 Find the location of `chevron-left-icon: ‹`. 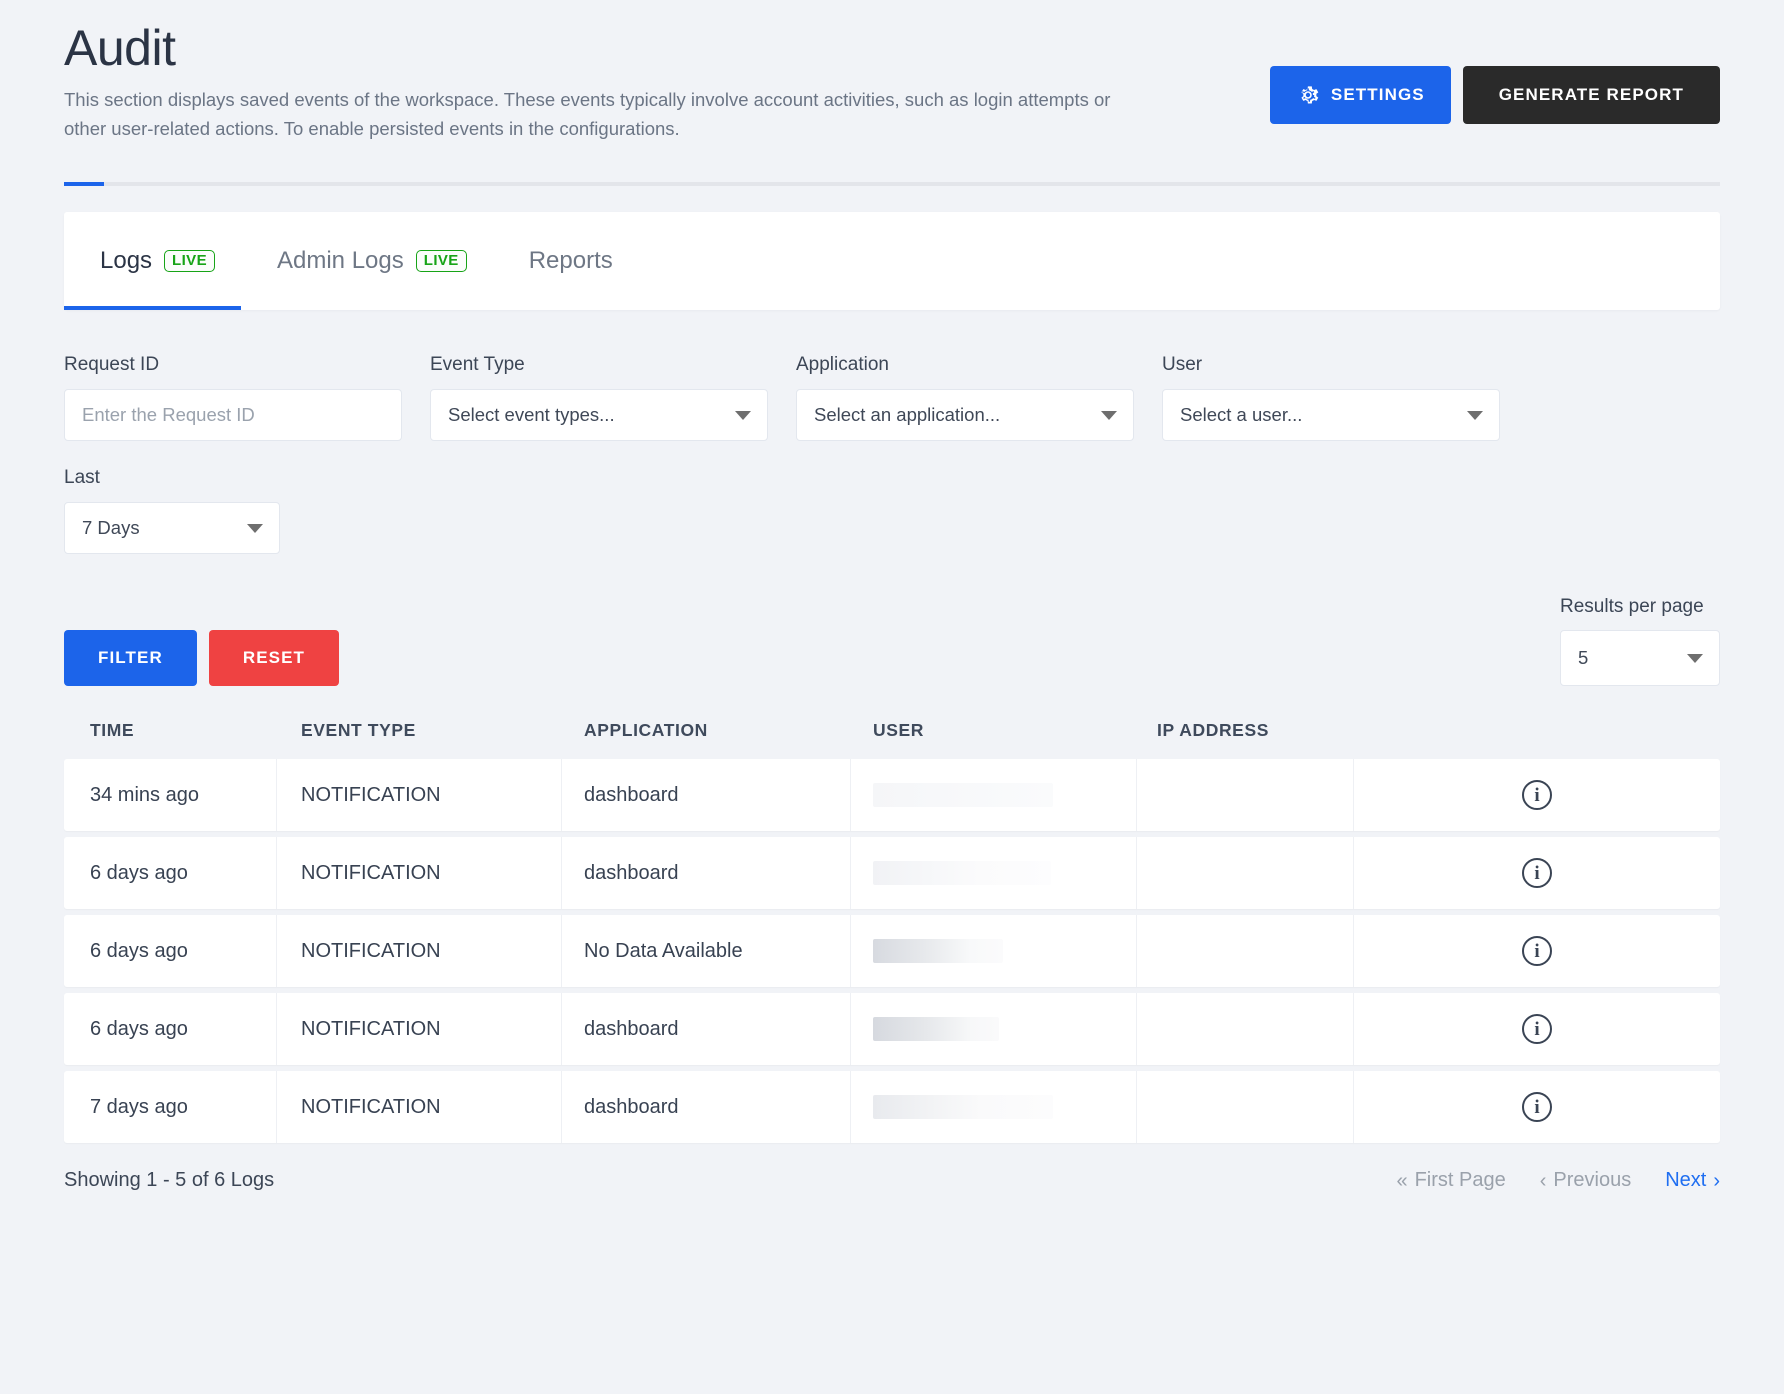

chevron-left-icon: ‹ is located at coordinates (1543, 1180).